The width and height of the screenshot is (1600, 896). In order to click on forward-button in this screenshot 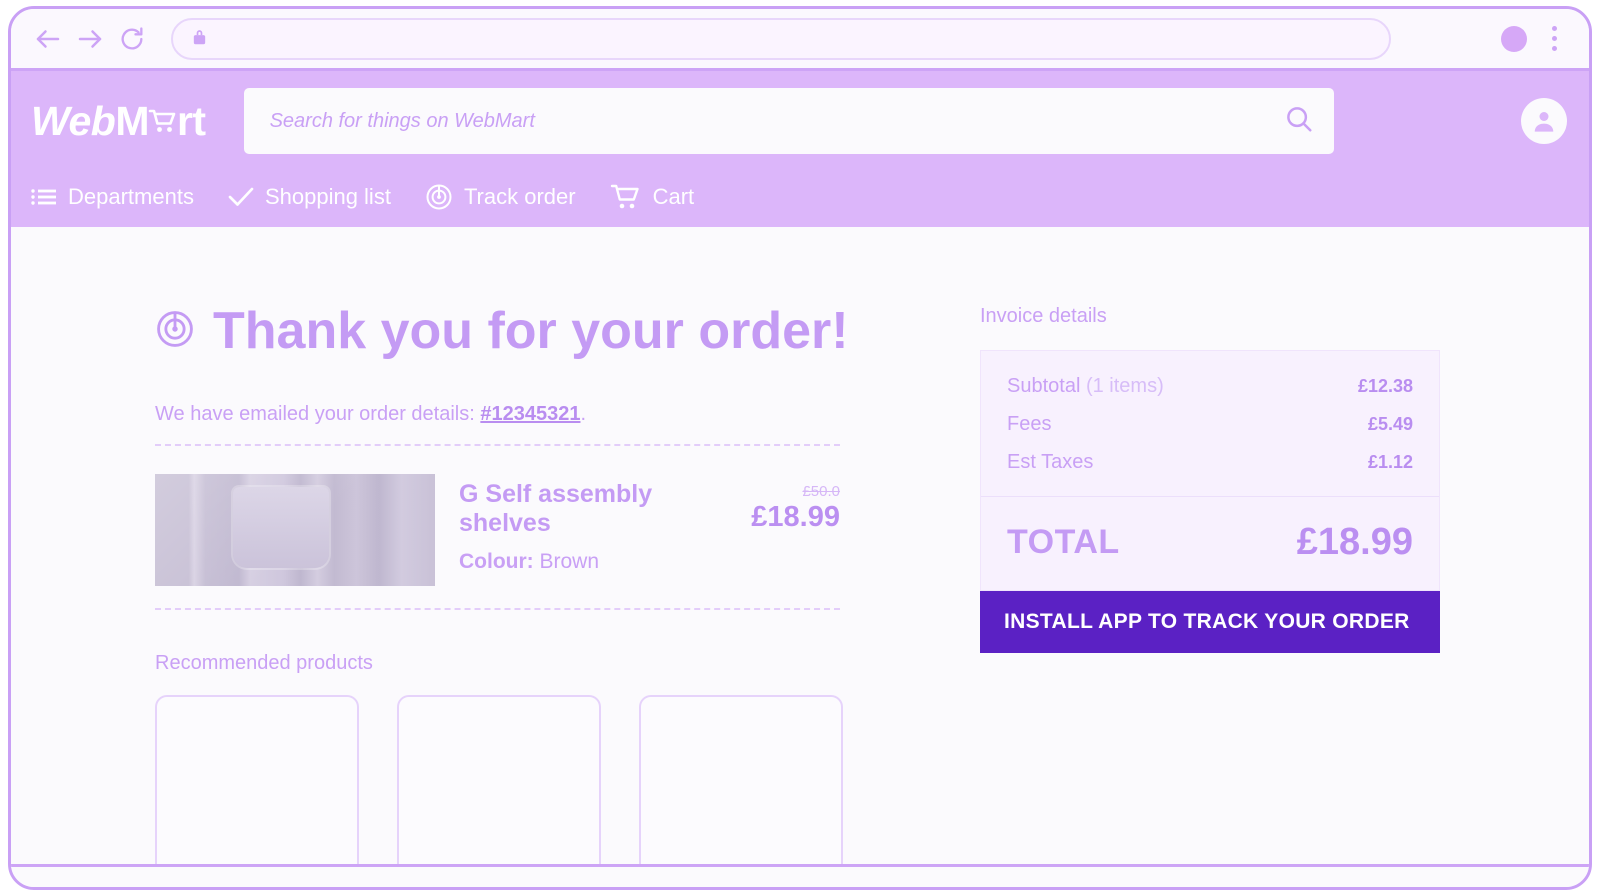, I will do `click(90, 39)`.